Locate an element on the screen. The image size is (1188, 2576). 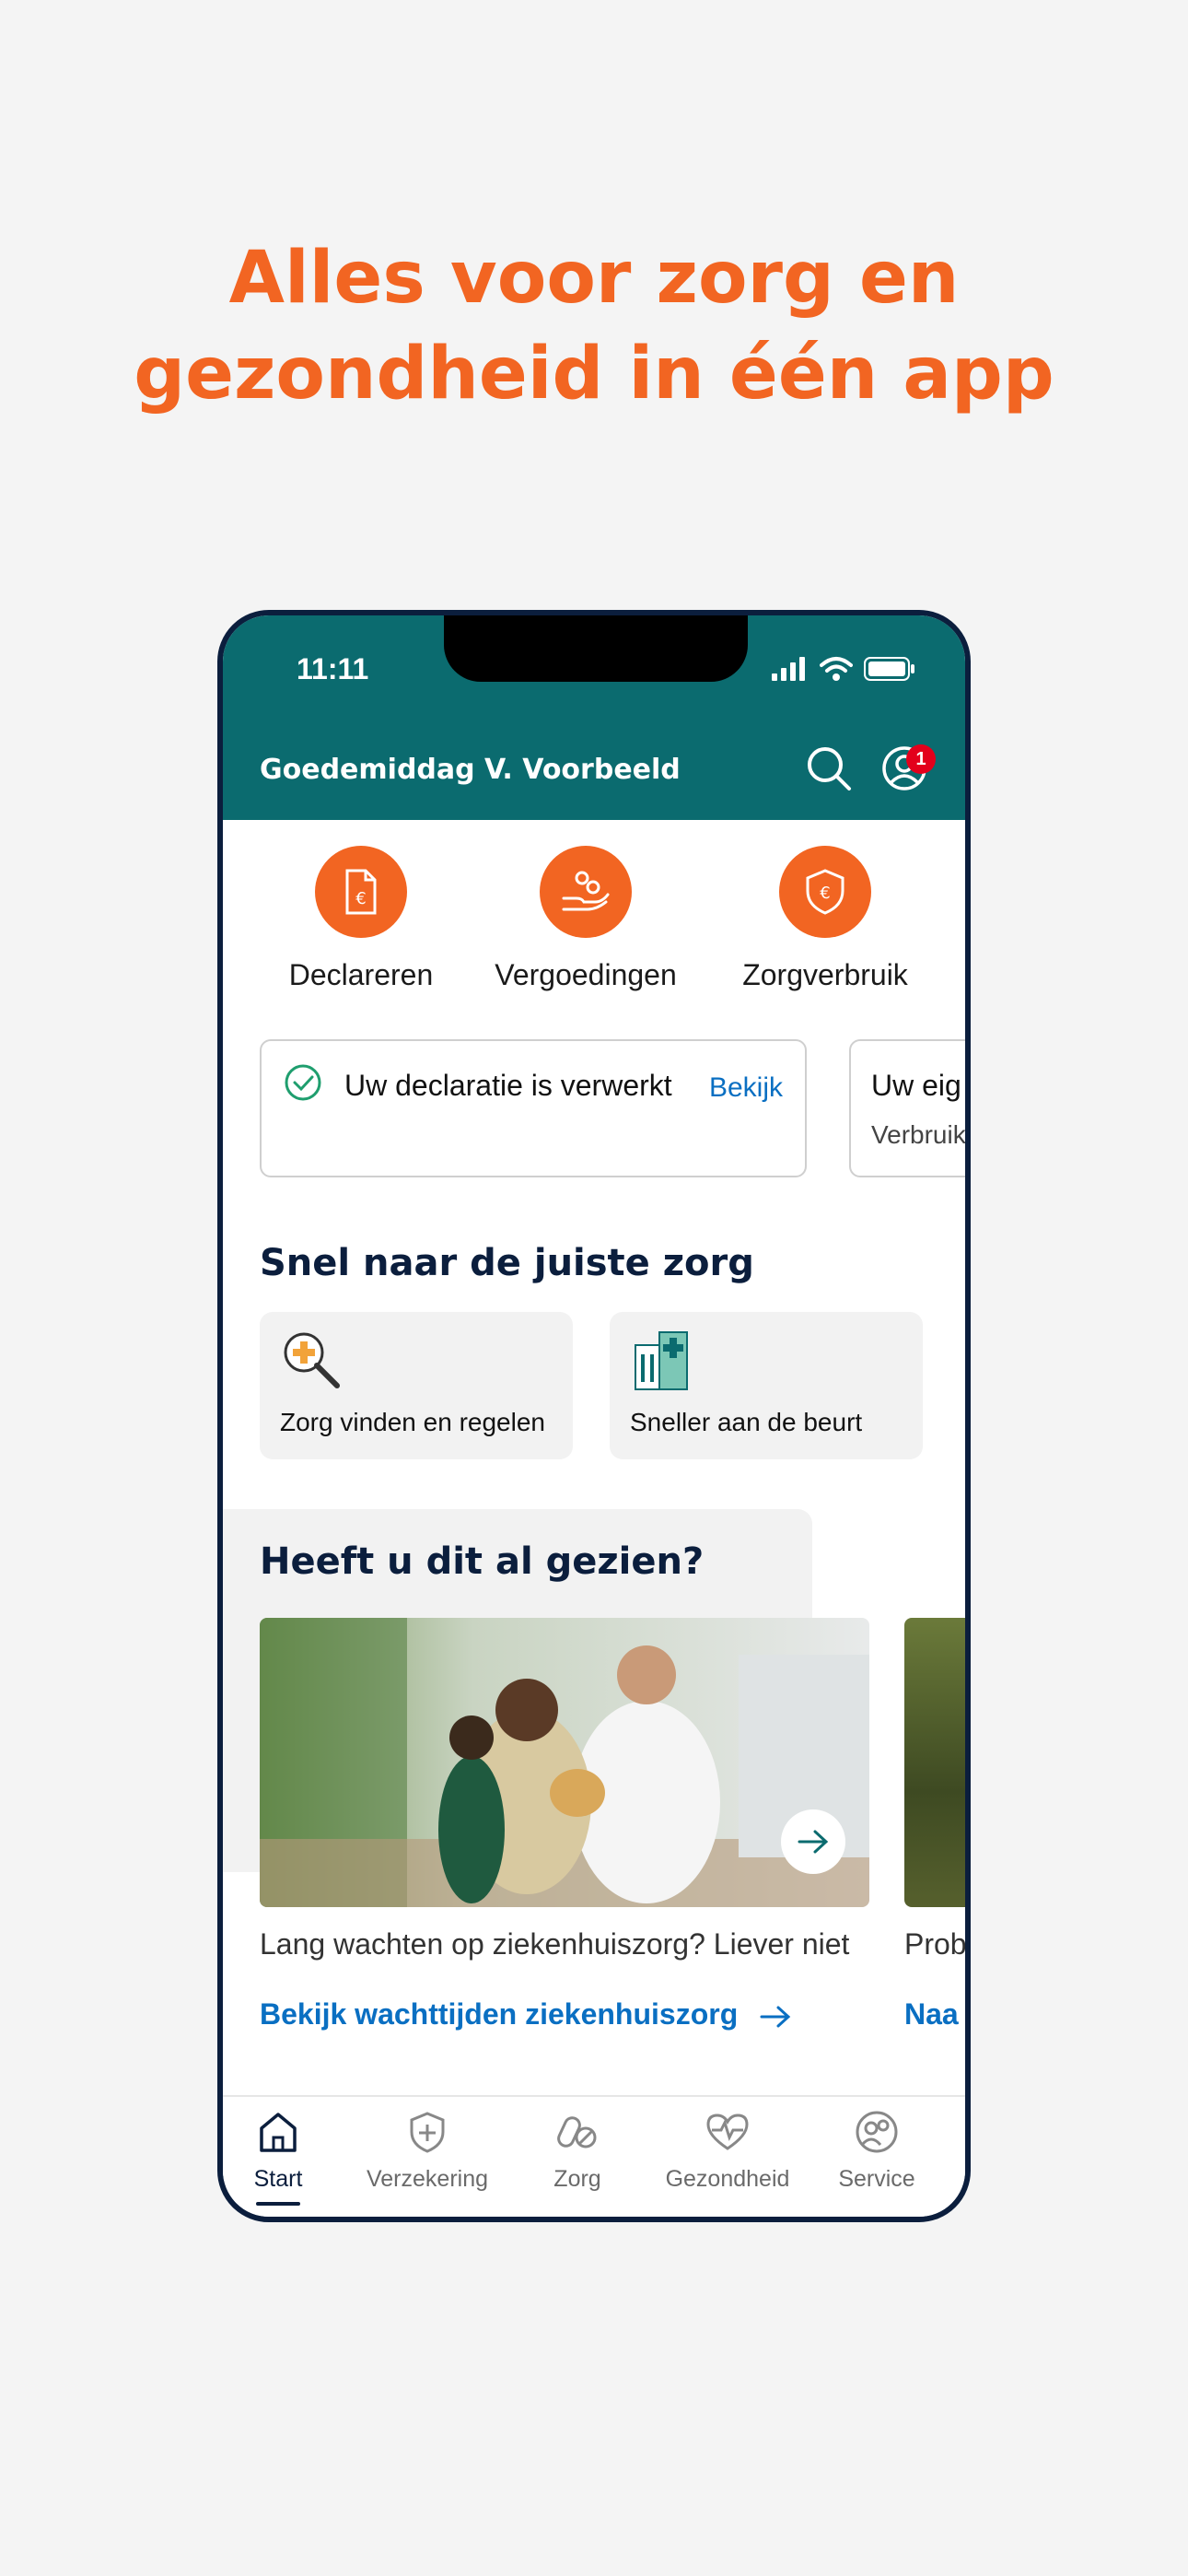
magnifier-plus-icon is located at coordinates (312, 1360).